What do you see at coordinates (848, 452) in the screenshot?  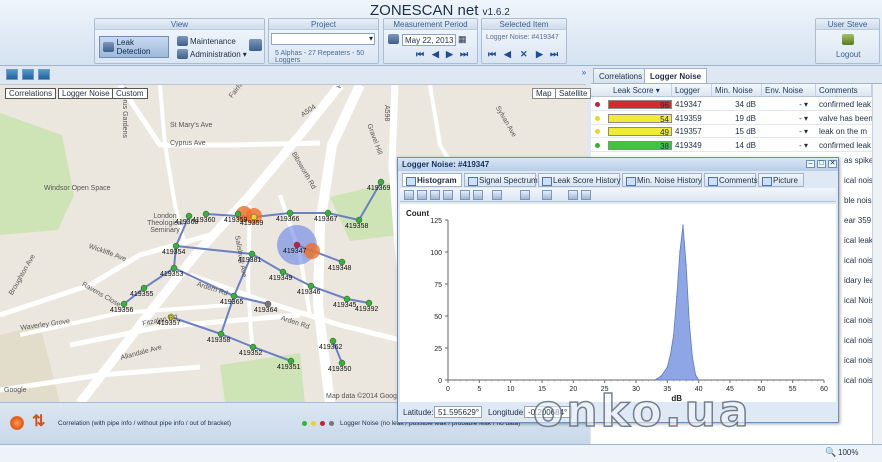 I see `zoom-level: 100%` at bounding box center [848, 452].